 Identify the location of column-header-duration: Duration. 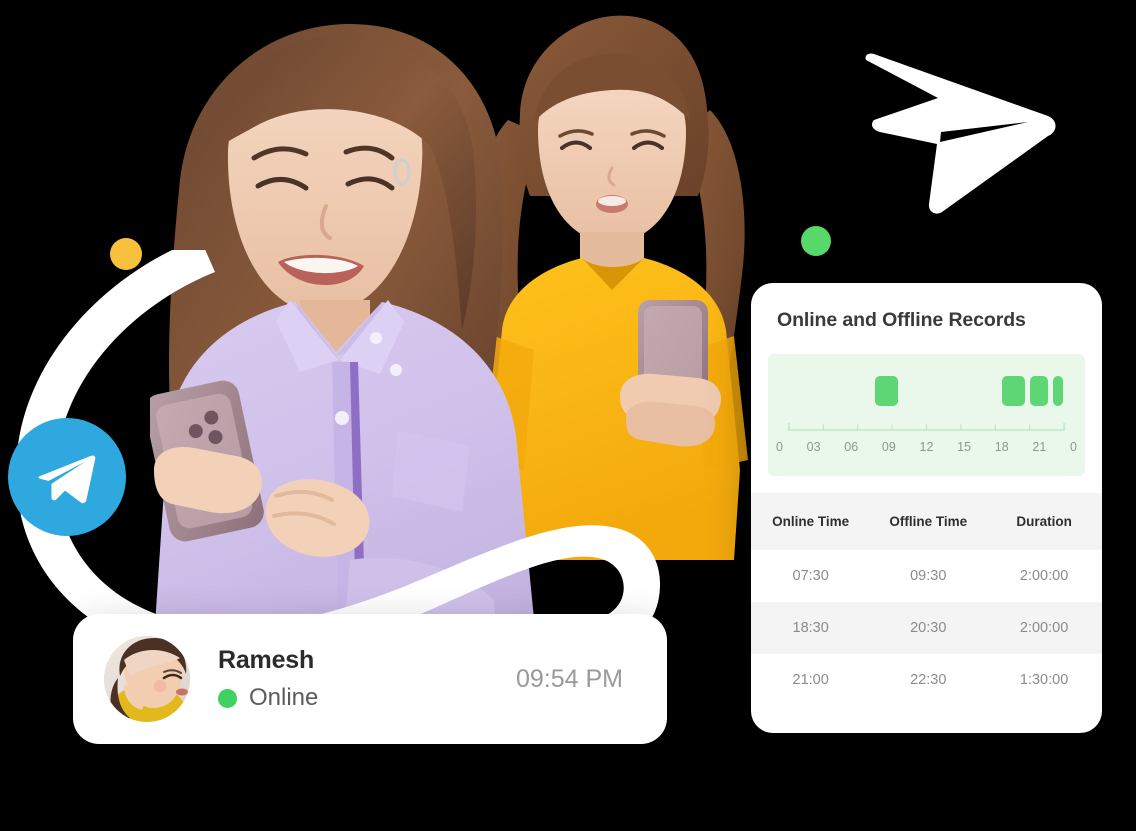
(1044, 521).